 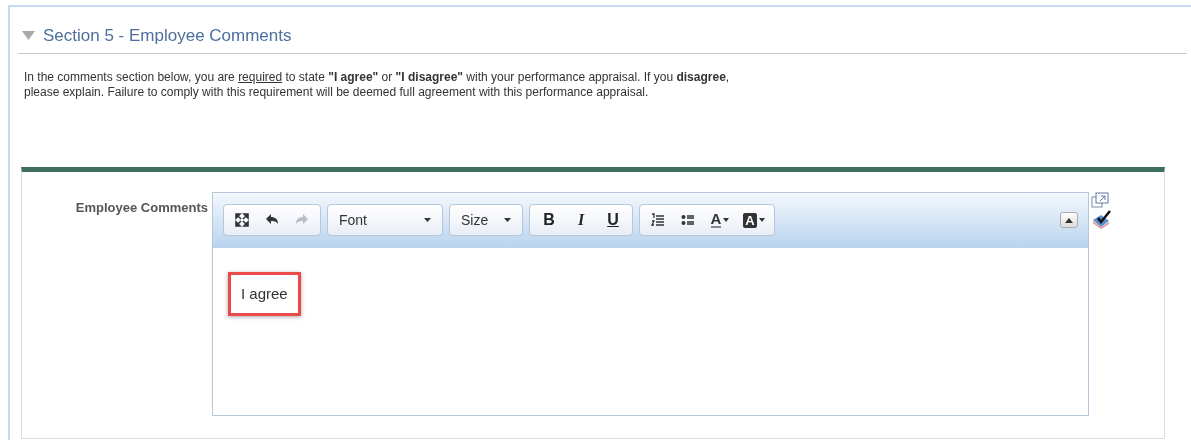 What do you see at coordinates (754, 220) in the screenshot?
I see `highlight-color-button: A` at bounding box center [754, 220].